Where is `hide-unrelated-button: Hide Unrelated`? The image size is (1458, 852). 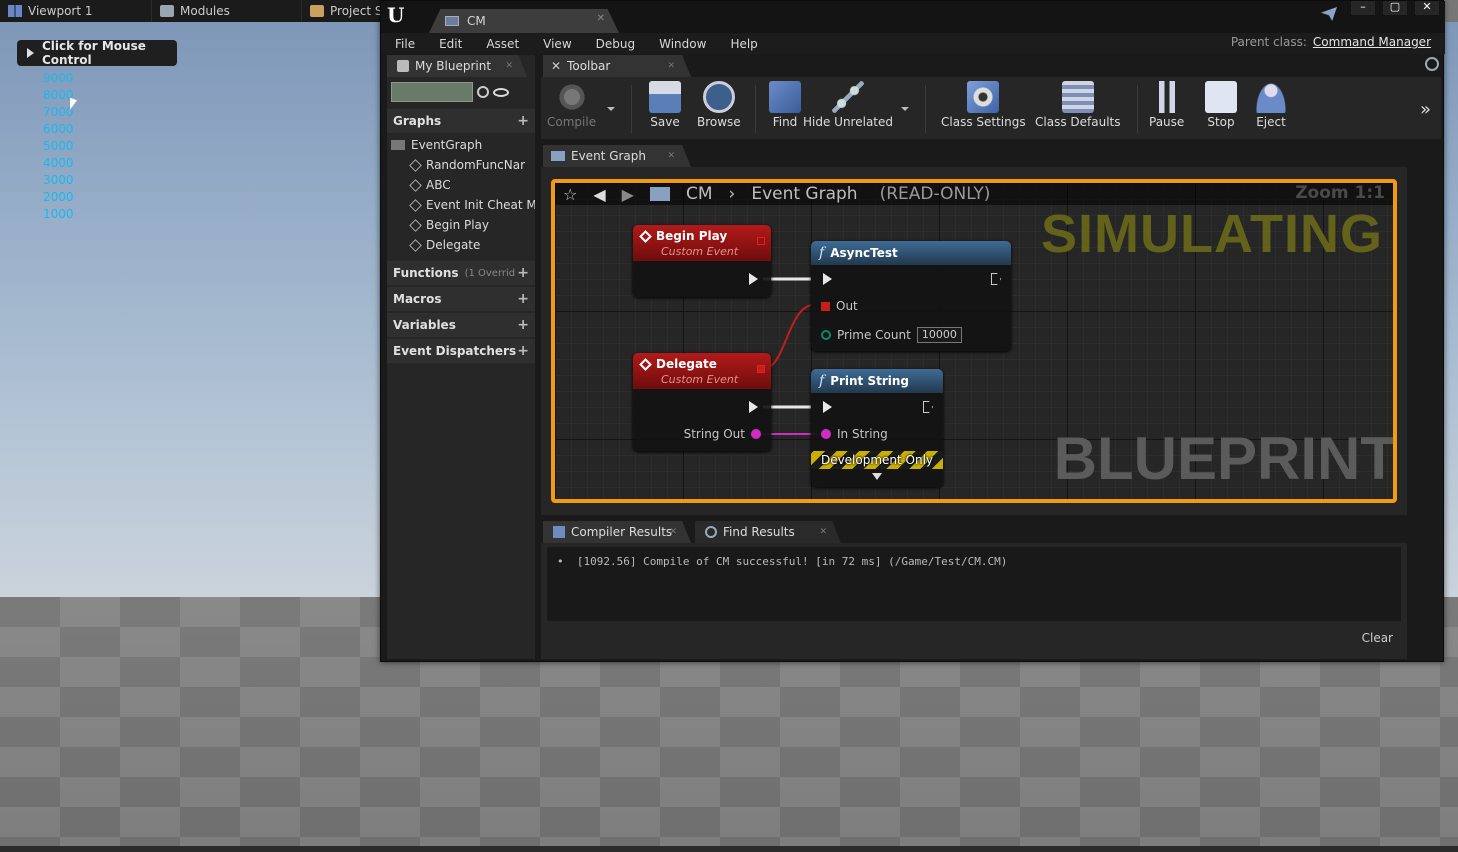 hide-unrelated-button: Hide Unrelated is located at coordinates (848, 105).